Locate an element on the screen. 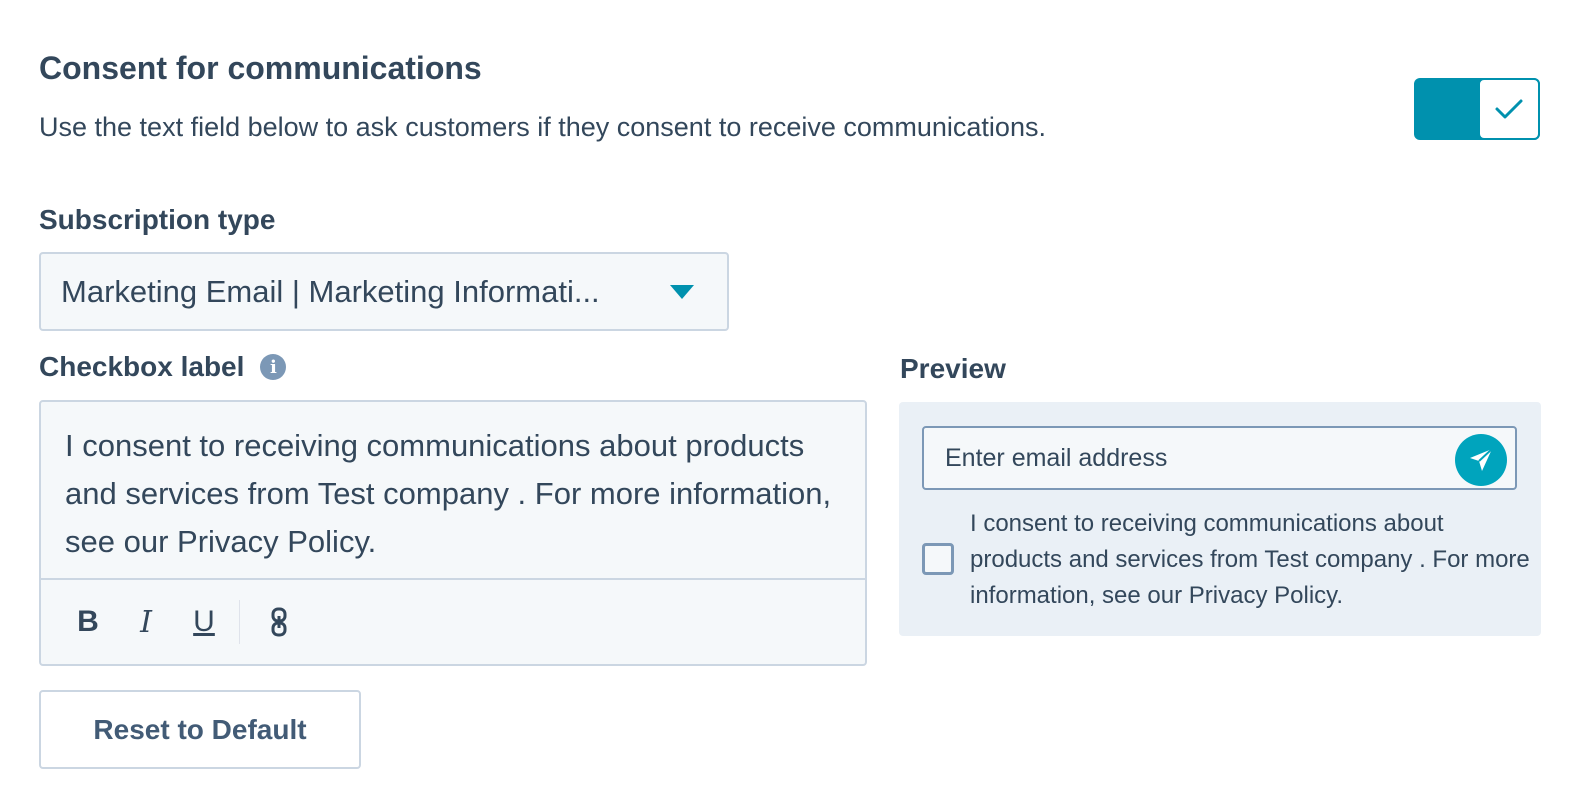 Image resolution: width=1582 pixels, height=812 pixels. email-placeholder: Enter email address is located at coordinates (1056, 457).